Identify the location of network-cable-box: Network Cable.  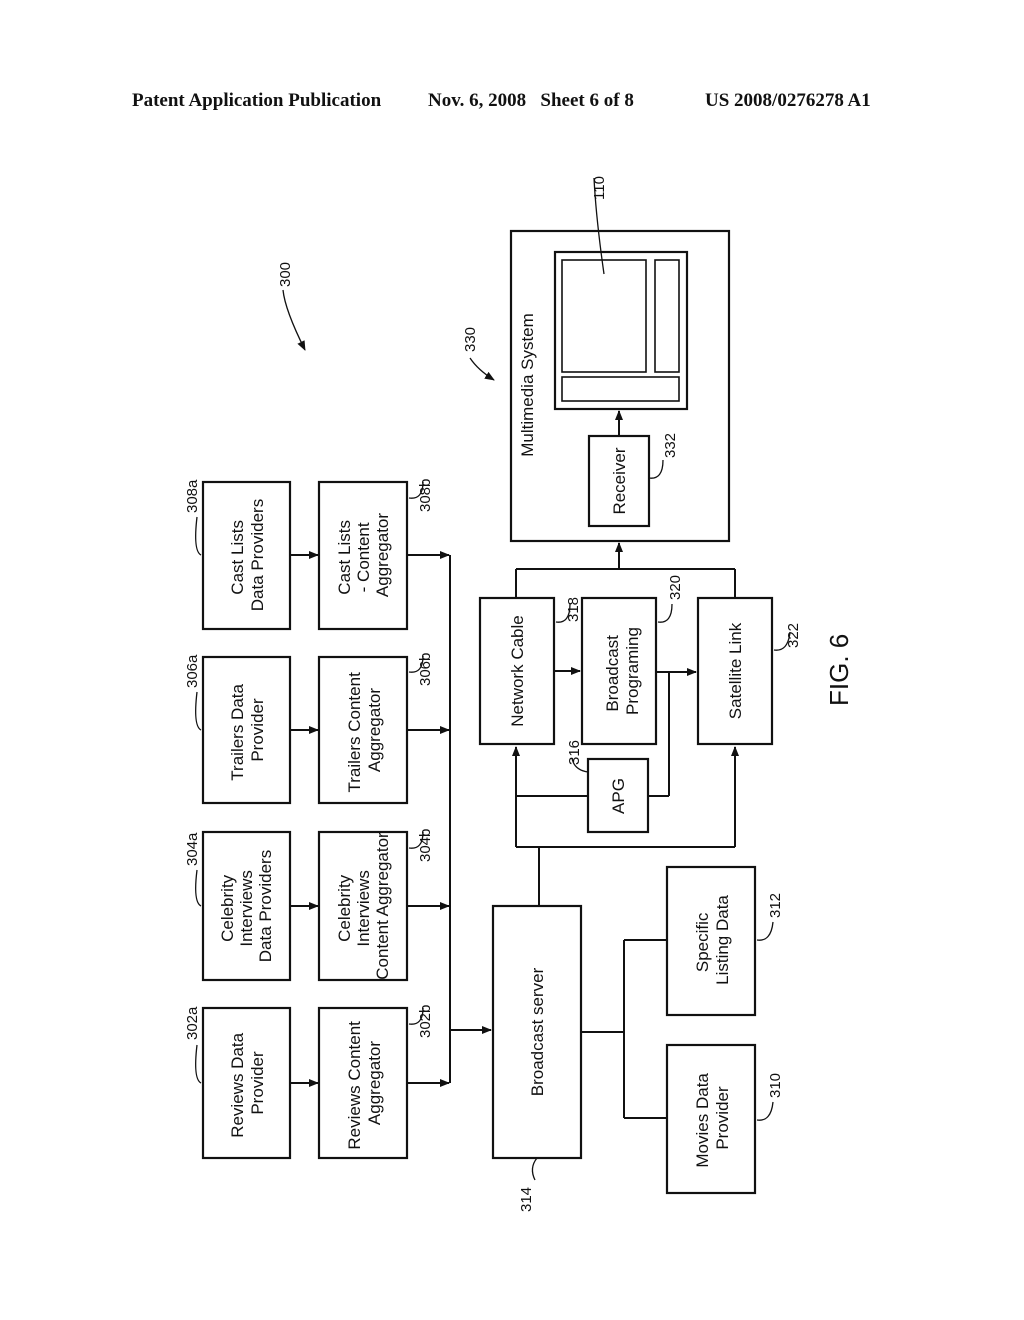
(517, 671).